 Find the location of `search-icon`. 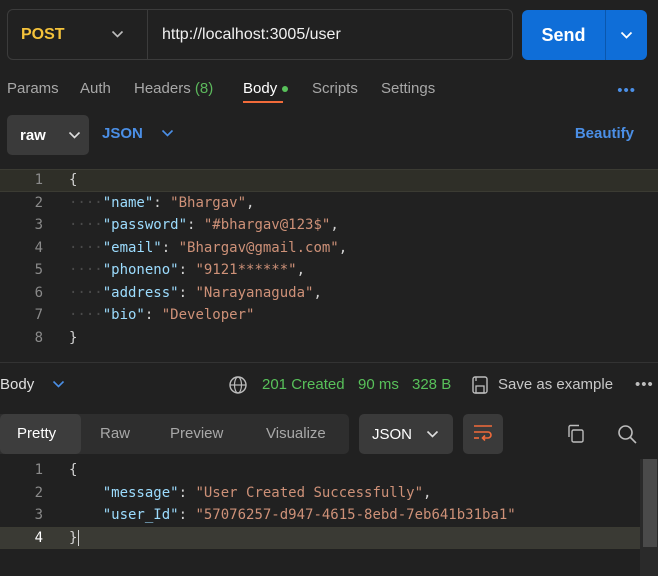

search-icon is located at coordinates (627, 436).